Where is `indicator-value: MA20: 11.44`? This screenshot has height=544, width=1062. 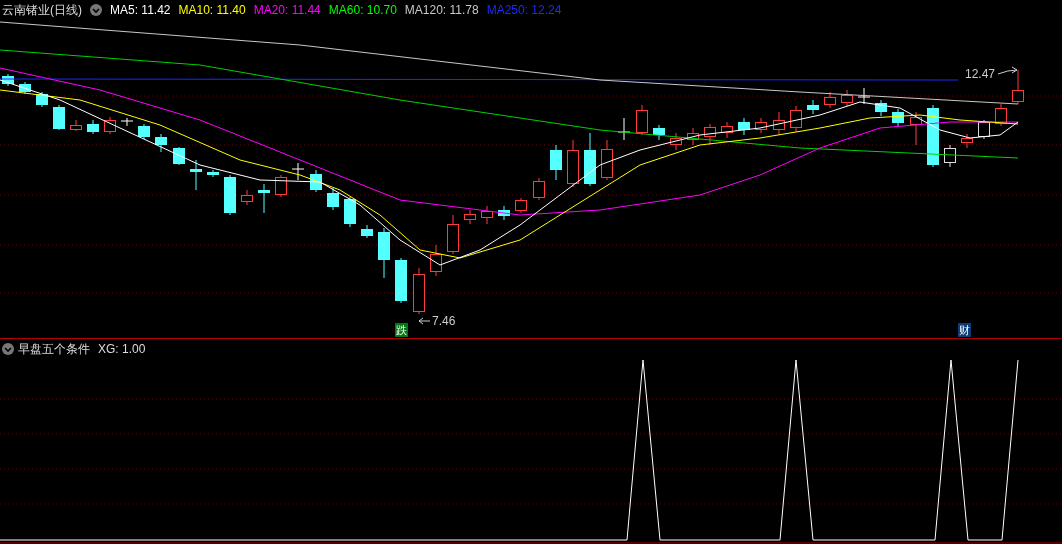
indicator-value: MA20: 11.44 is located at coordinates (287, 10).